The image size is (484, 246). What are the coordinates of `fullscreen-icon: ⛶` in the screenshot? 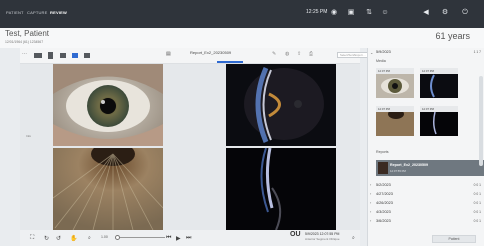 It's located at (32, 238).